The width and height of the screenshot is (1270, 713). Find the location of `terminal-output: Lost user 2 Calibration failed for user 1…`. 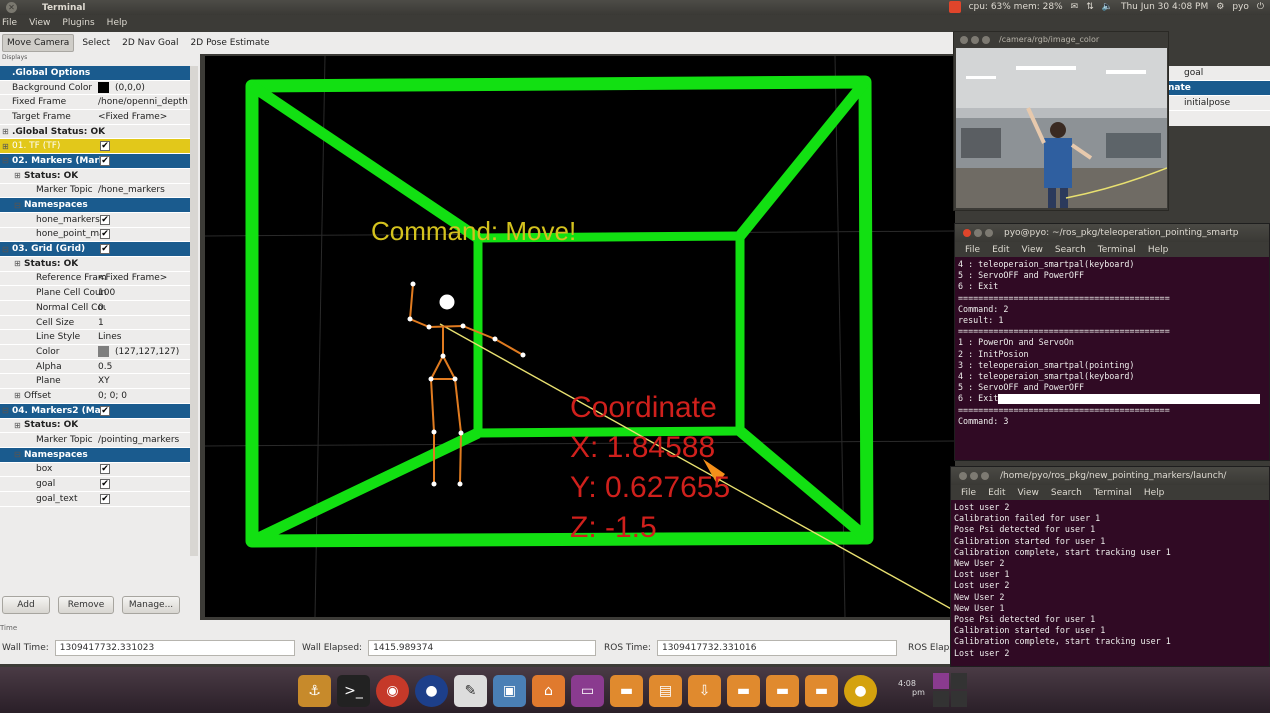

terminal-output: Lost user 2 Calibration failed for user 1… is located at coordinates (1110, 580).